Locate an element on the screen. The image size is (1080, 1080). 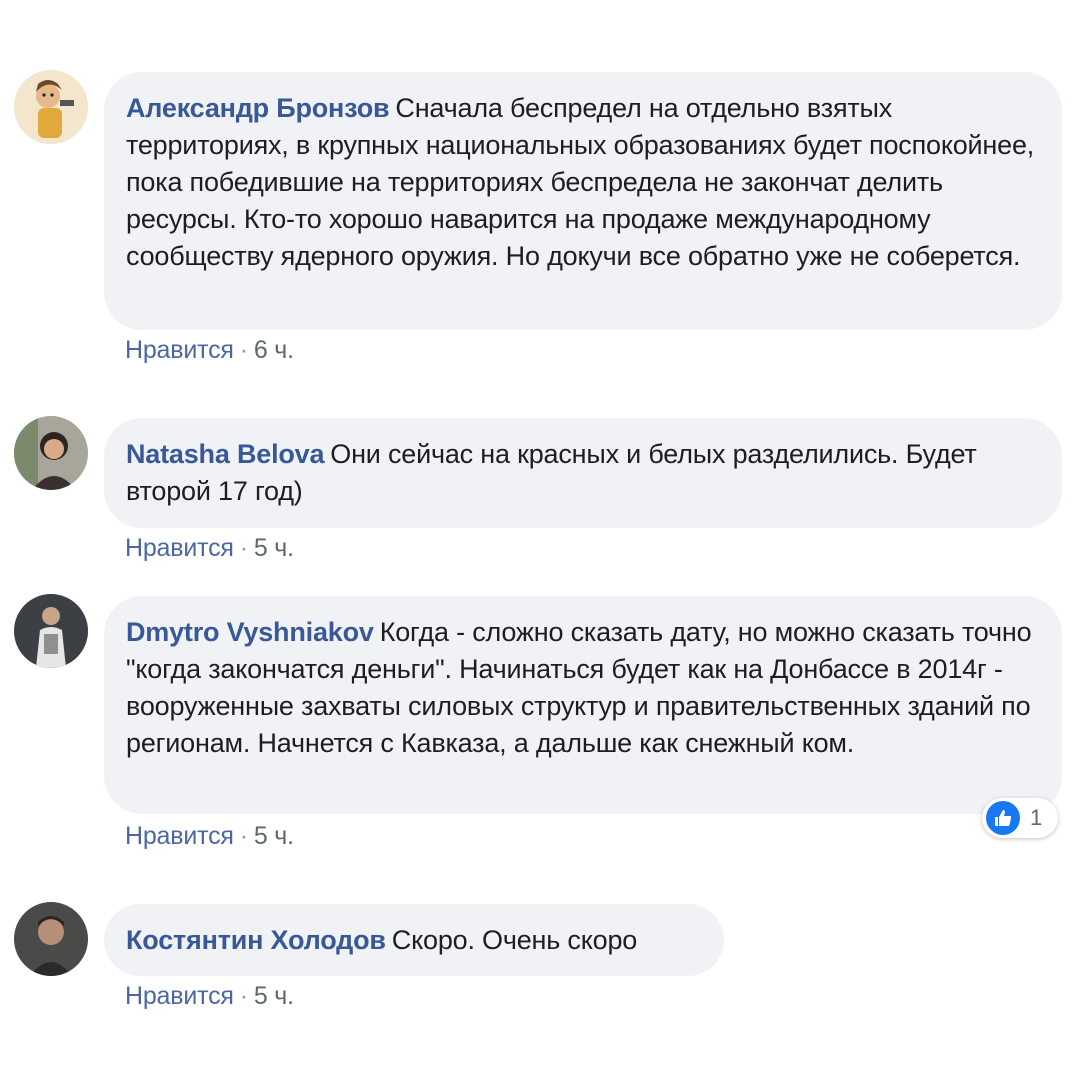
comment-meta: Нравится · 6 ч. is located at coordinates (209, 350).